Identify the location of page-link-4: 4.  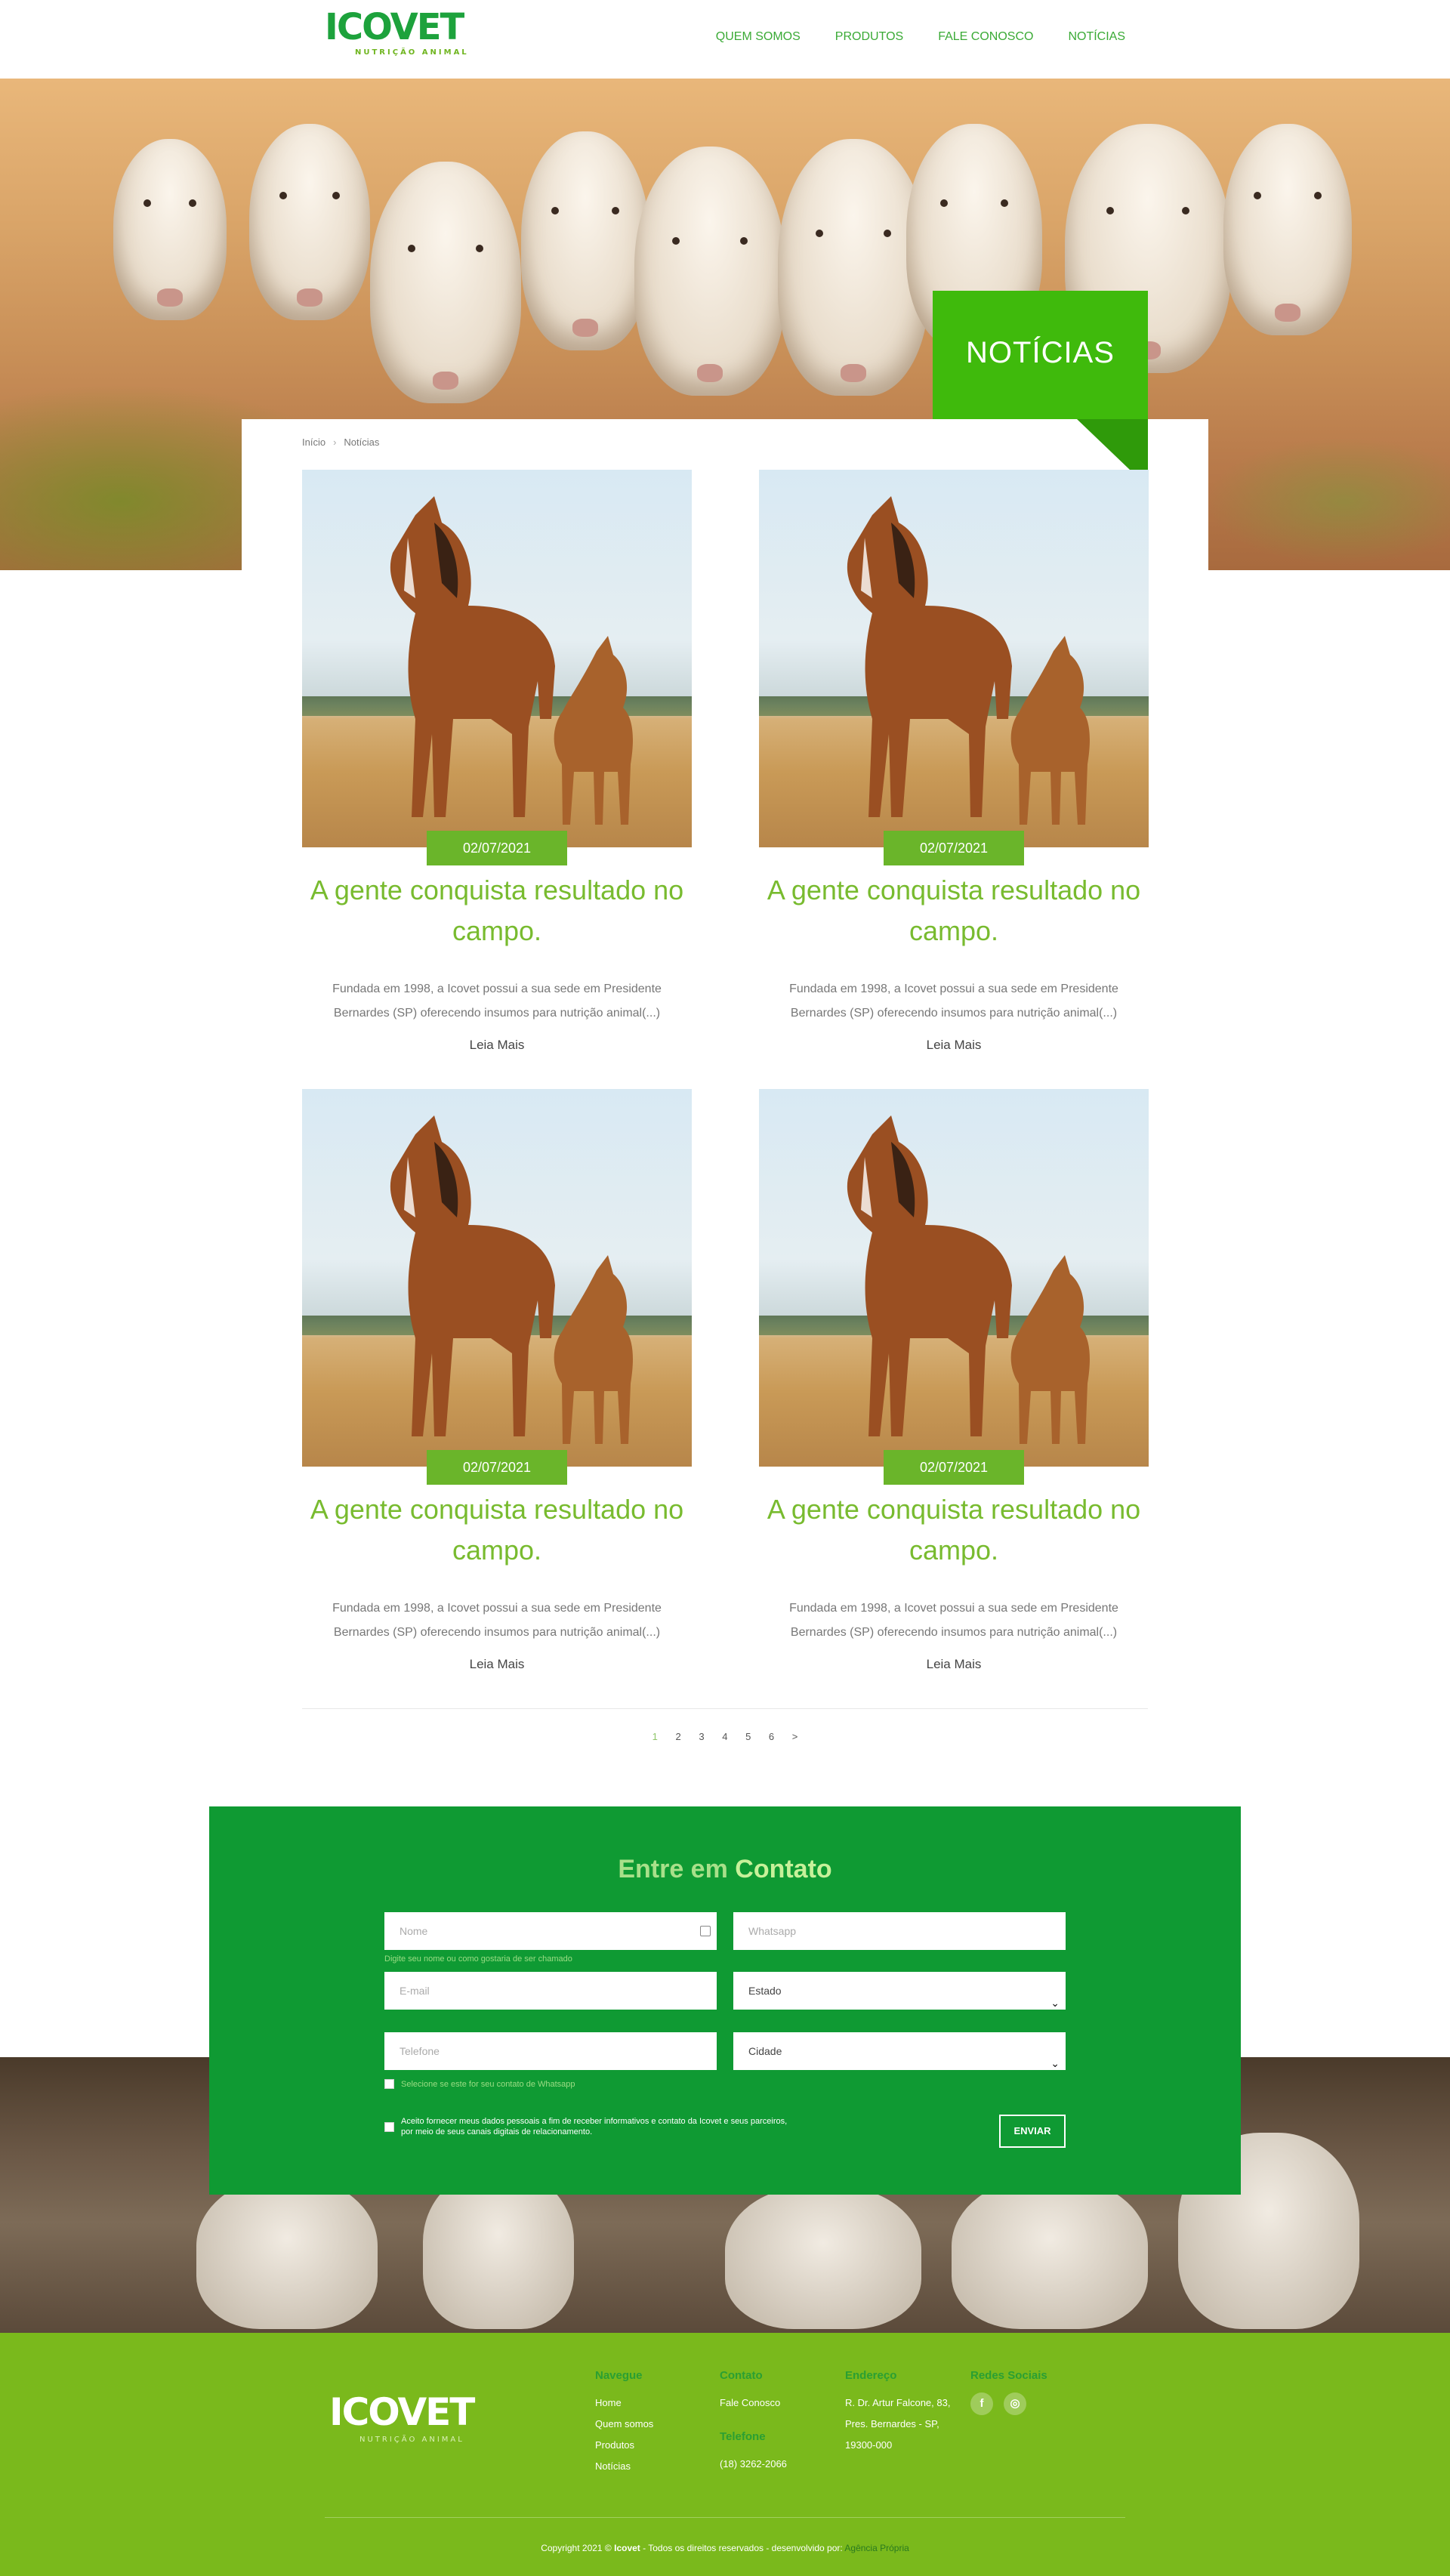
(724, 1736).